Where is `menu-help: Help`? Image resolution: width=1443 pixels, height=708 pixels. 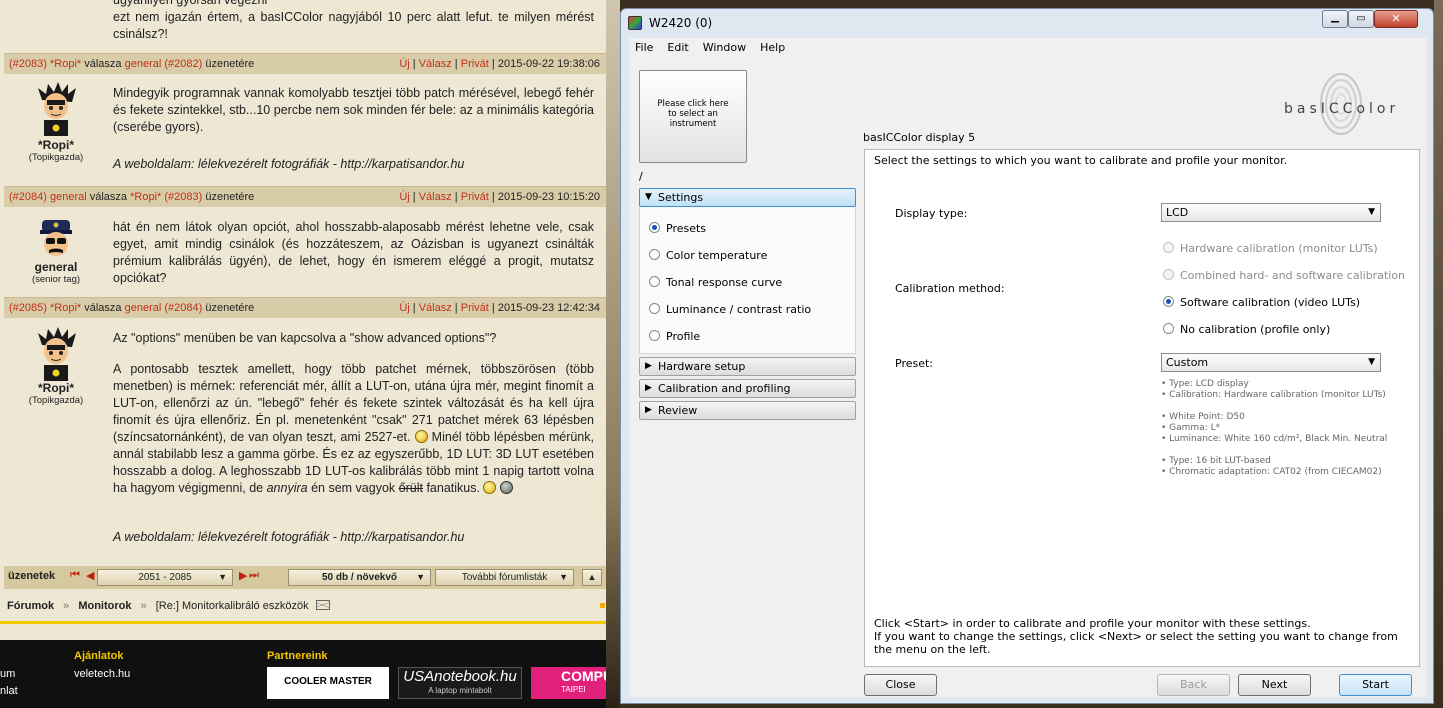
menu-help: Help is located at coordinates (772, 47).